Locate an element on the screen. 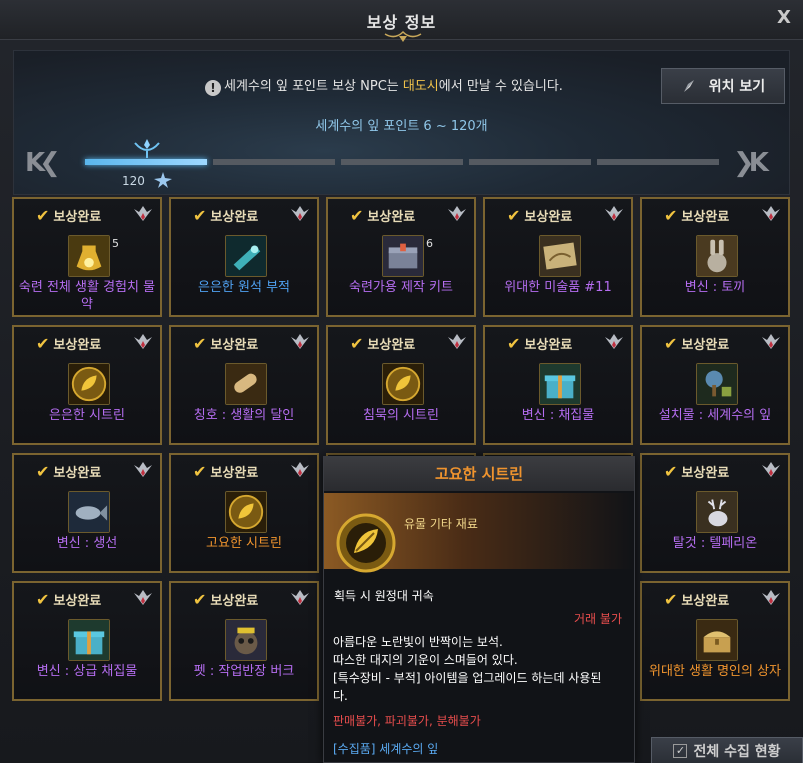 This screenshot has height=763, width=803. reward-card: ✔ 보상완료 변신 : 상급 채집물 is located at coordinates (87, 641).